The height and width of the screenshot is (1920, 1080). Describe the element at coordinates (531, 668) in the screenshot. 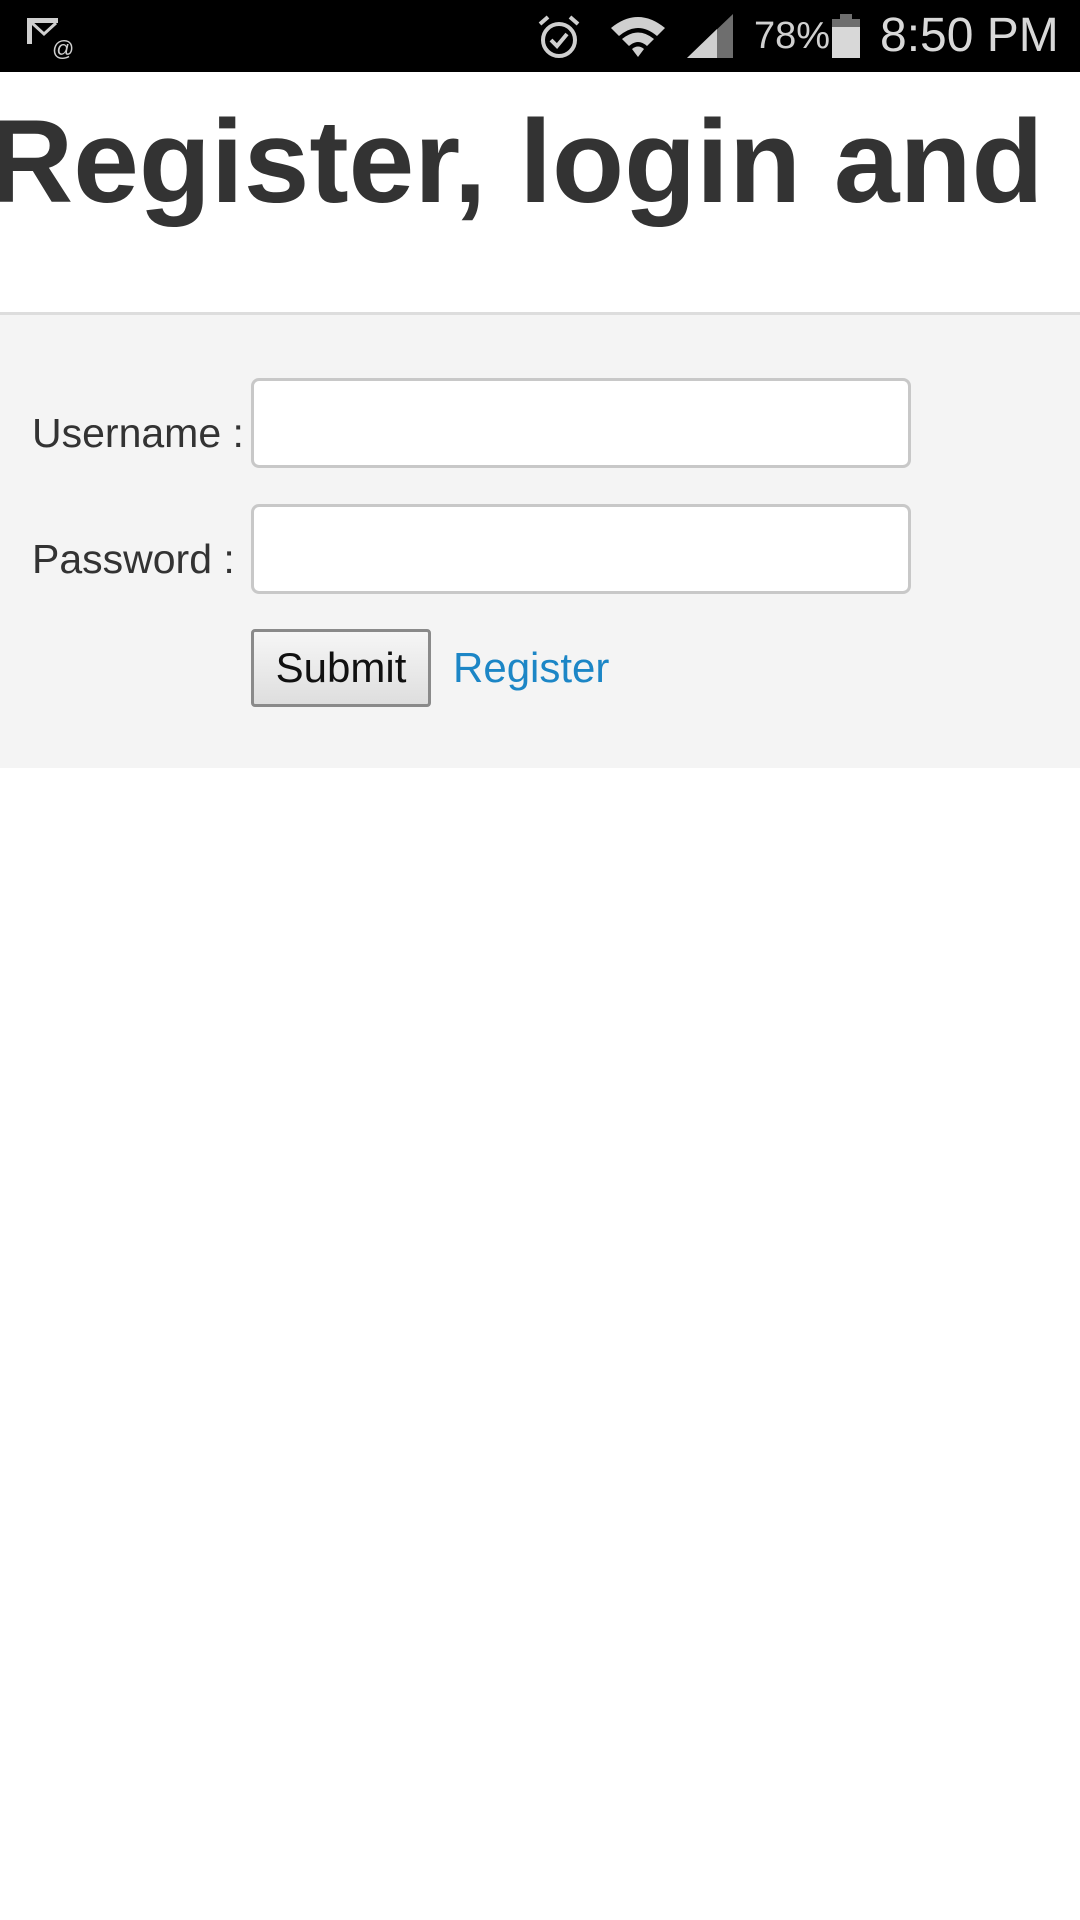

I see `register-link: Register` at that location.